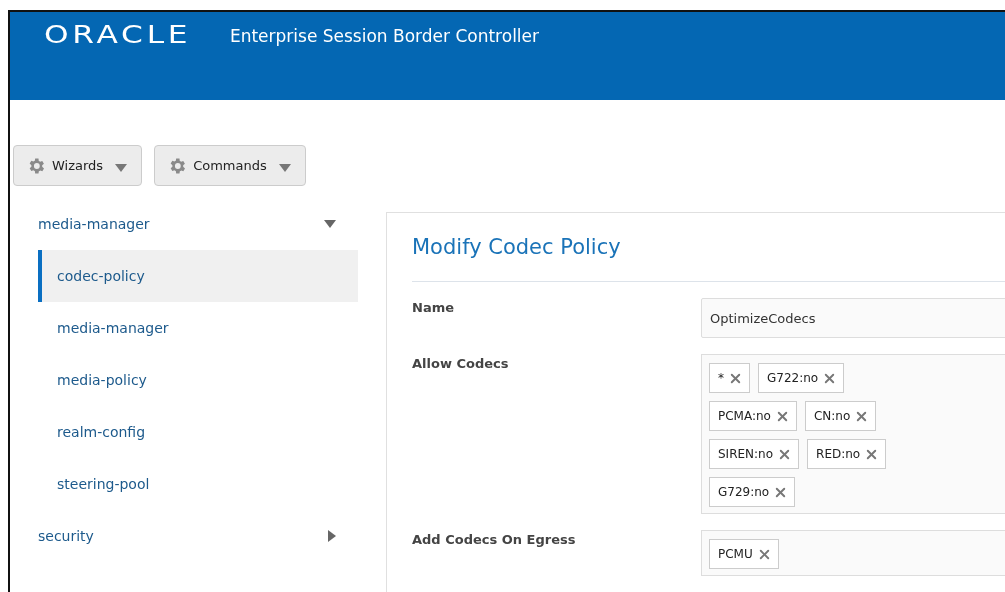 This screenshot has height=592, width=1005. I want to click on tag-field: PCMU, so click(853, 553).